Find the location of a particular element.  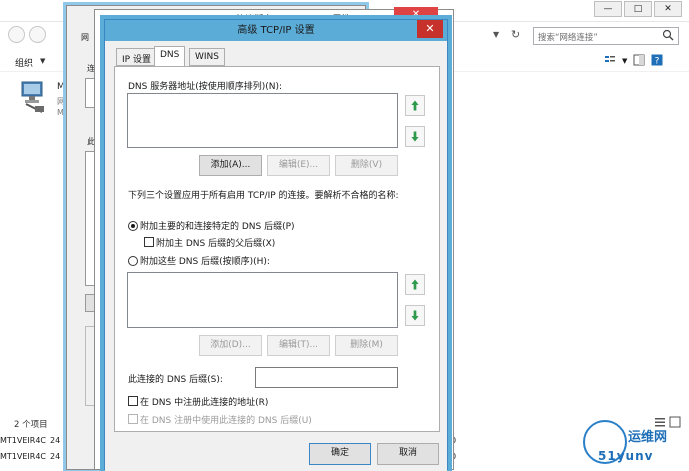

watermark-text-1: 运维网 is located at coordinates (648, 437).